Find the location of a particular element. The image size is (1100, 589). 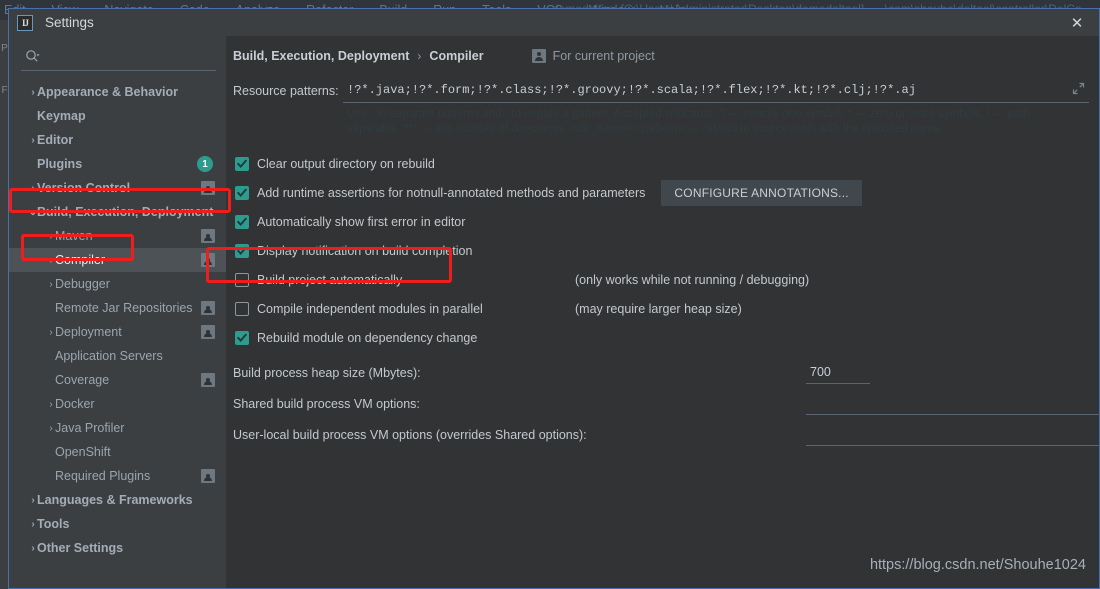

ide-strip-label: F is located at coordinates (4, 91).